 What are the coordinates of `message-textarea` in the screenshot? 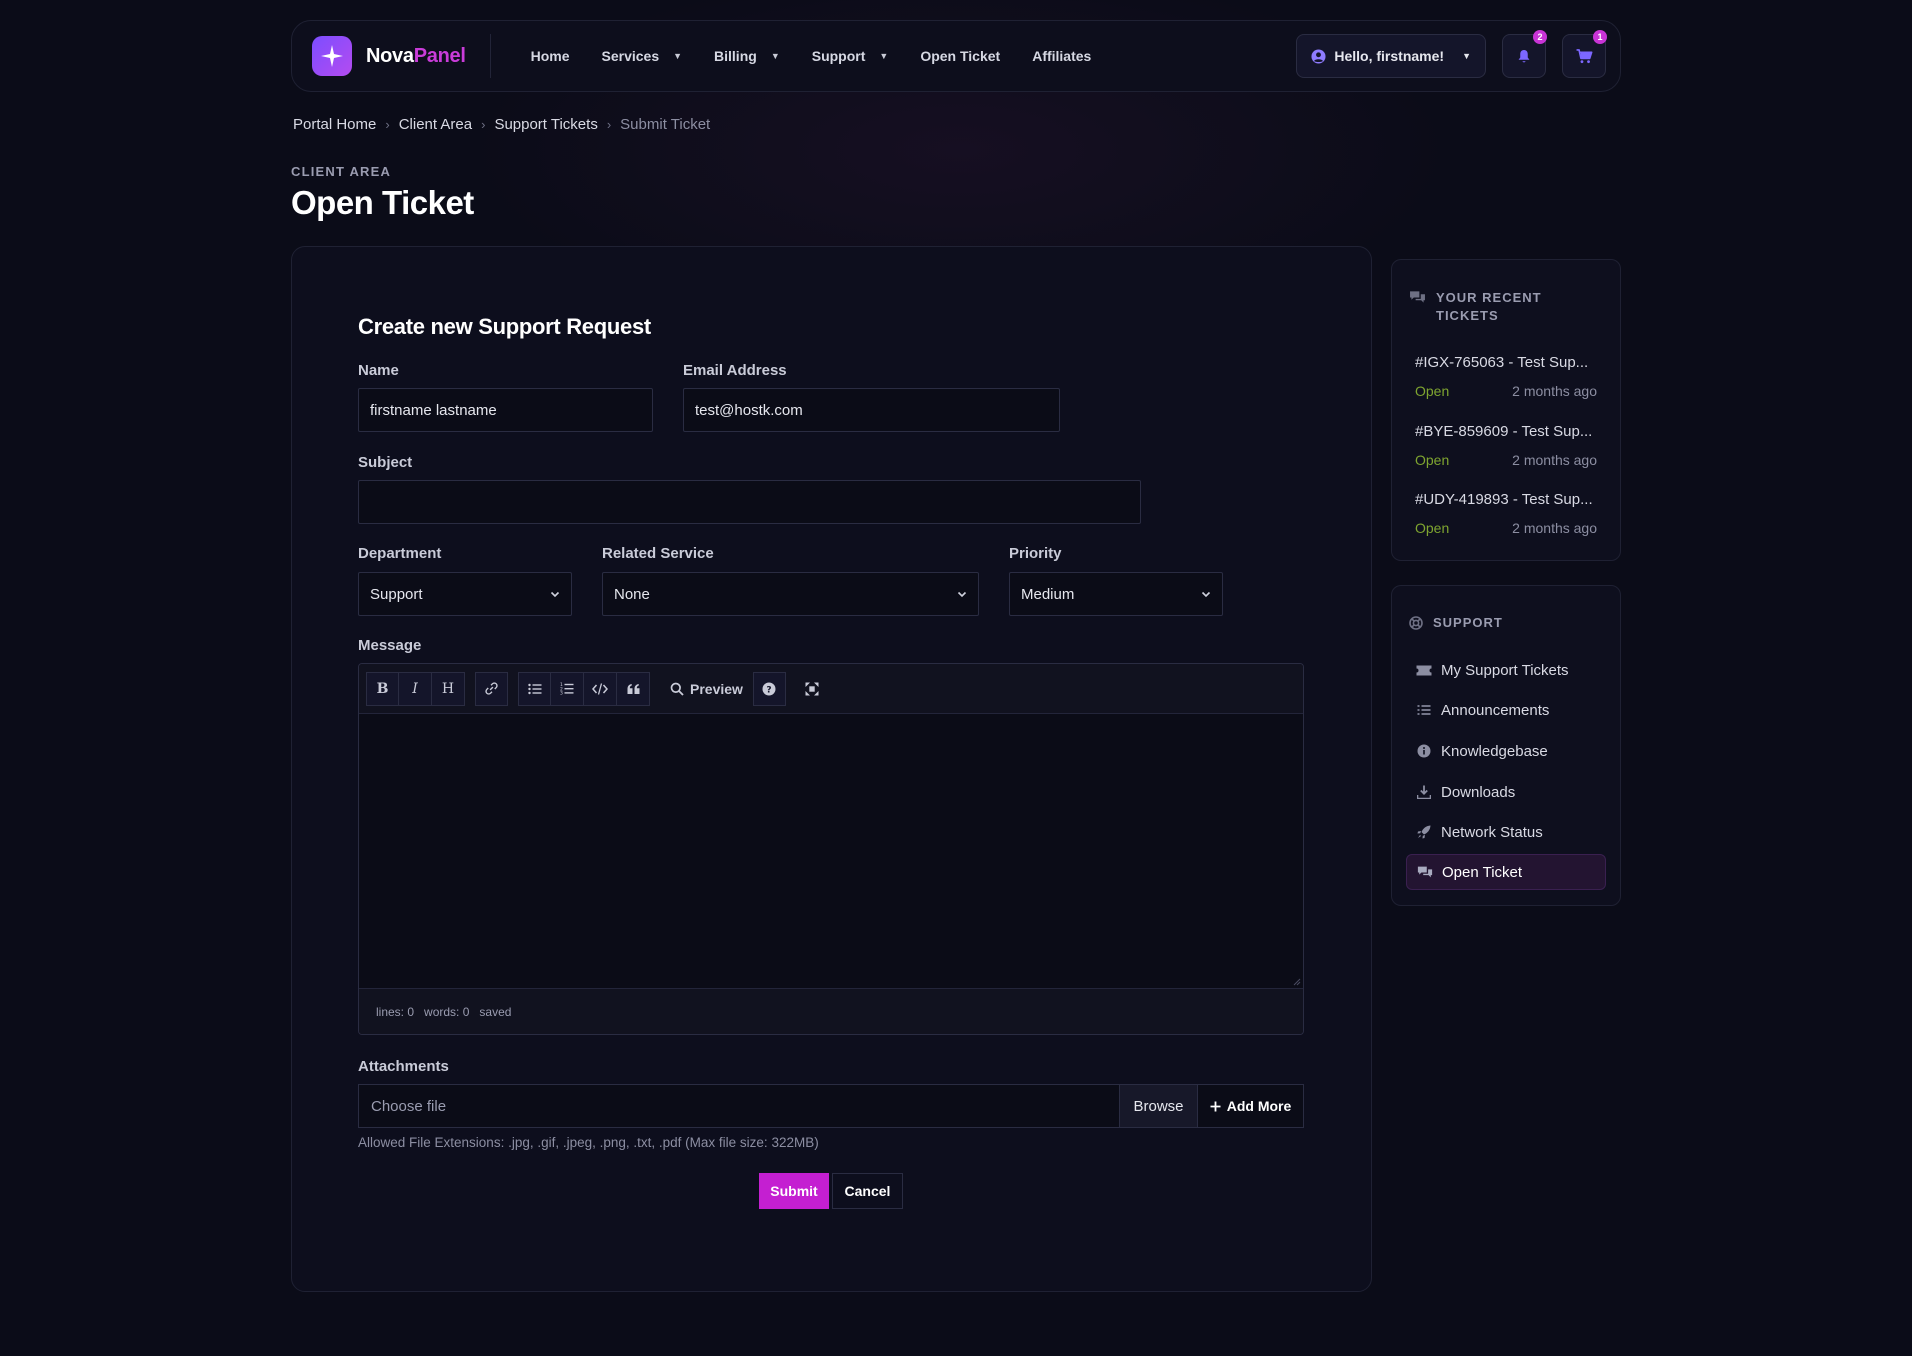 It's located at (831, 851).